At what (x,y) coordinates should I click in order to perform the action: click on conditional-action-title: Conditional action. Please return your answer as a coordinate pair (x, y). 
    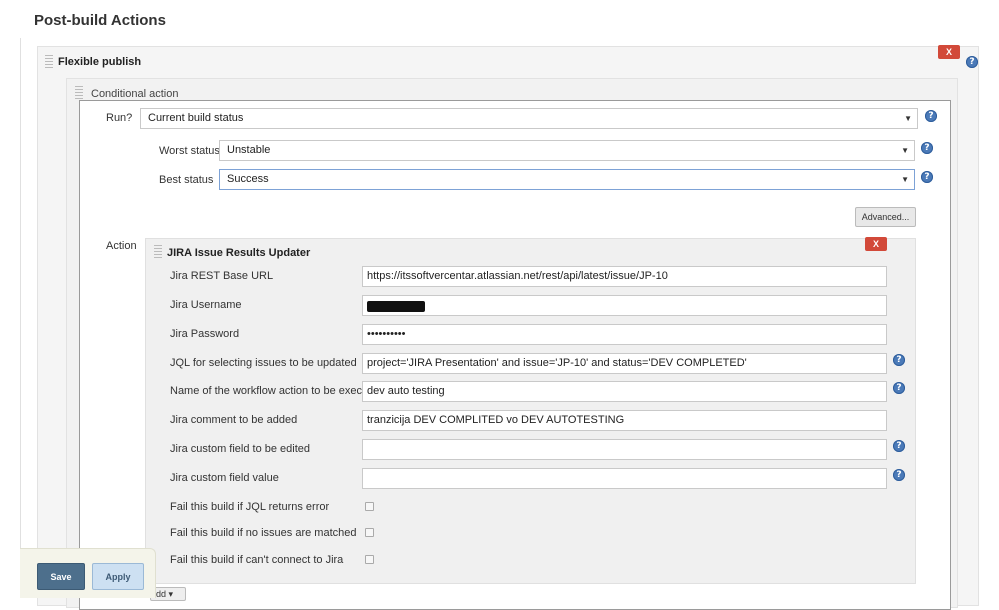
    Looking at the image, I should click on (135, 94).